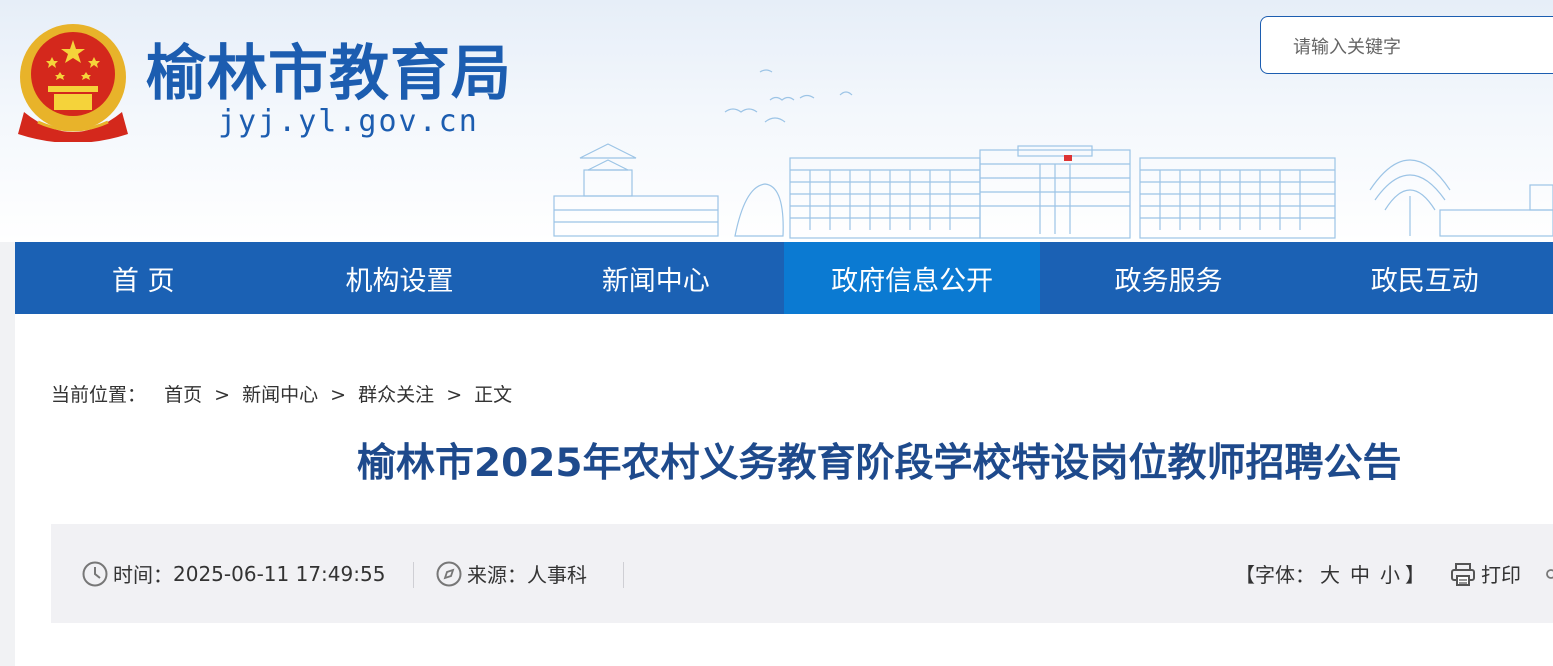 Image resolution: width=1553 pixels, height=666 pixels. I want to click on font-size-small-button: 小, so click(1390, 573).